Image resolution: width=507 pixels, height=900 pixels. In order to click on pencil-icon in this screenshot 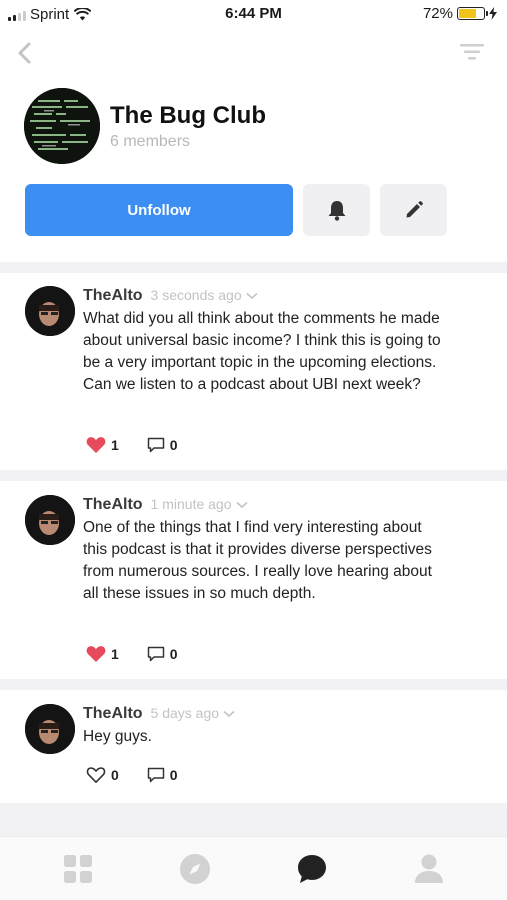, I will do `click(414, 209)`.